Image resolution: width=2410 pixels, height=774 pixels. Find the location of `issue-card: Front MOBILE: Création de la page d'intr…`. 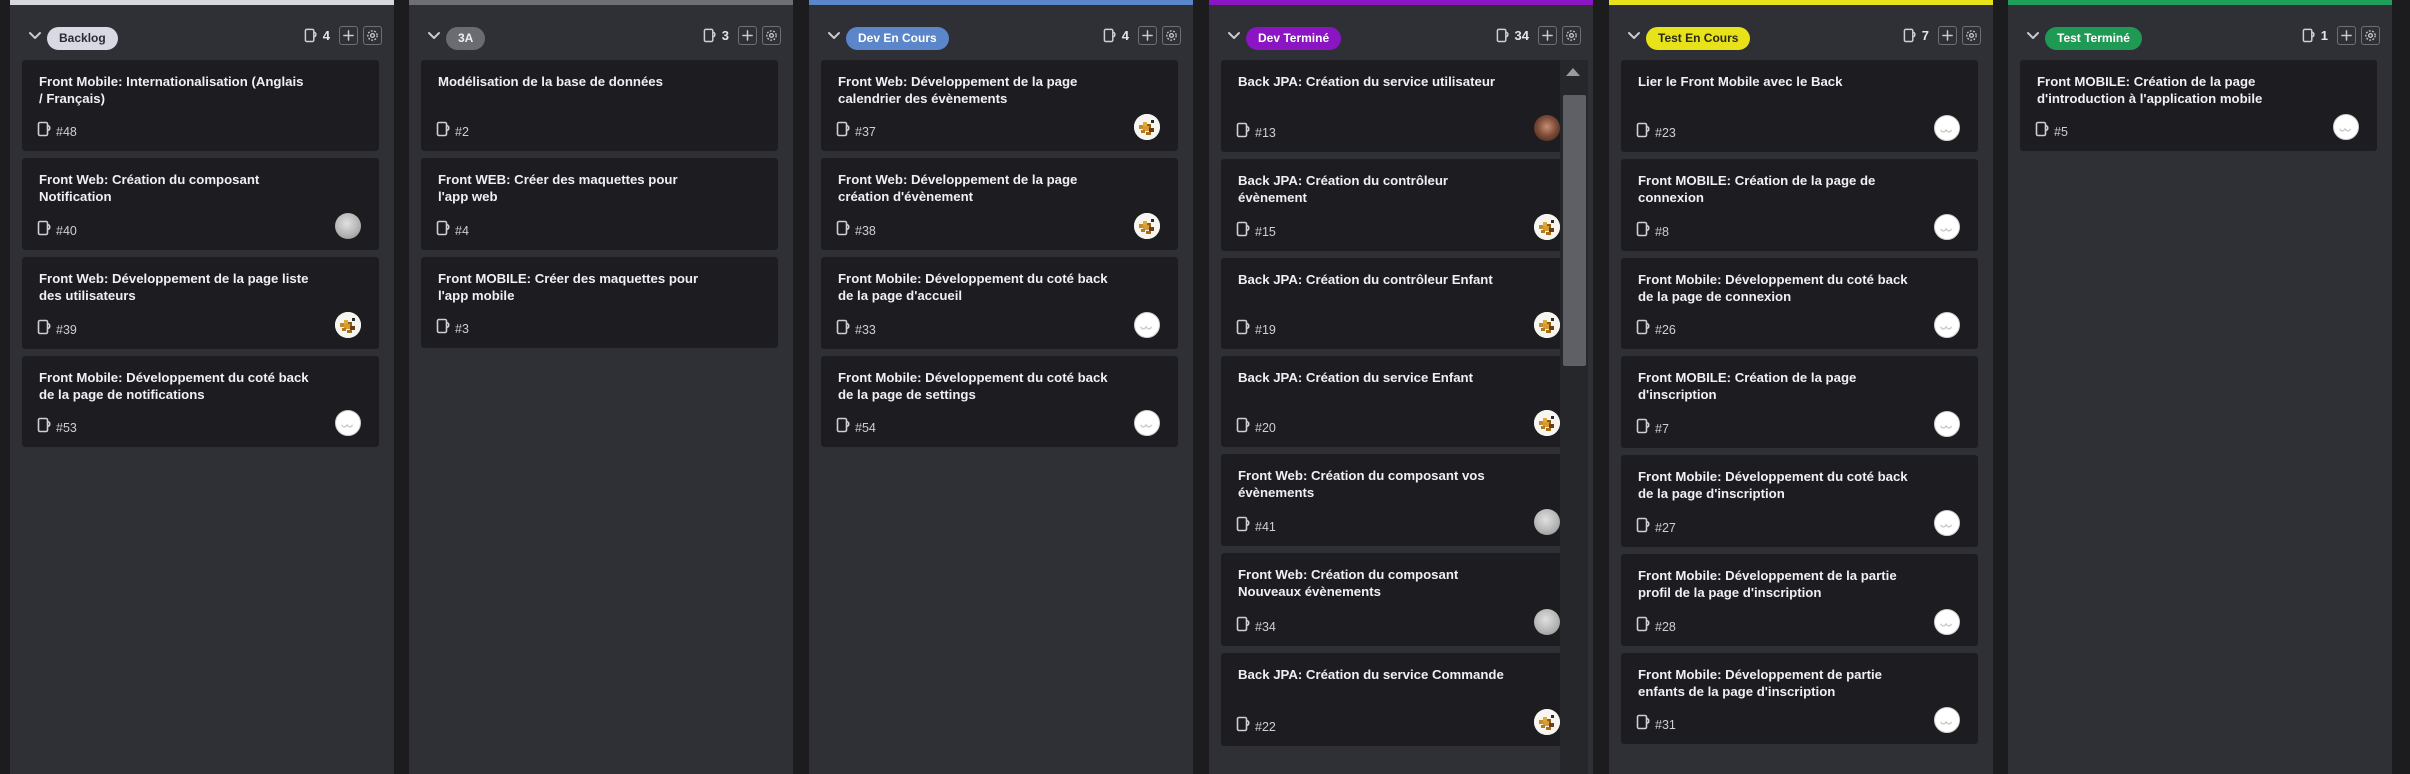

issue-card: Front MOBILE: Création de la page d'intr… is located at coordinates (2198, 105).